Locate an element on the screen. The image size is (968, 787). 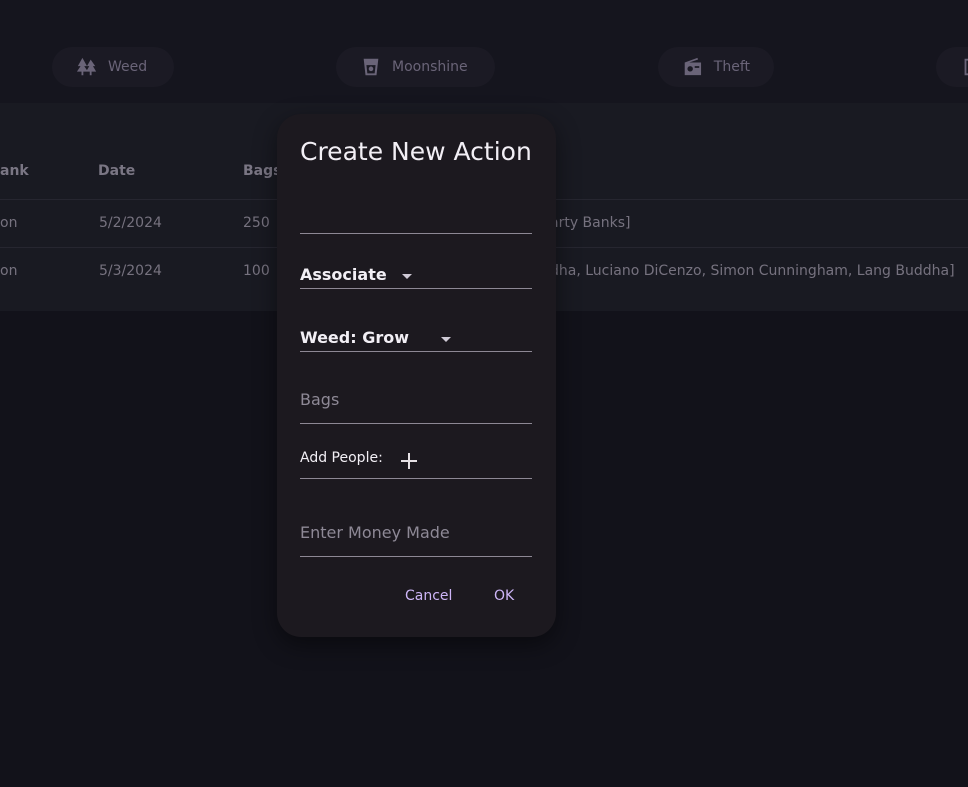
add-people-row: Add People: is located at coordinates (416, 460).